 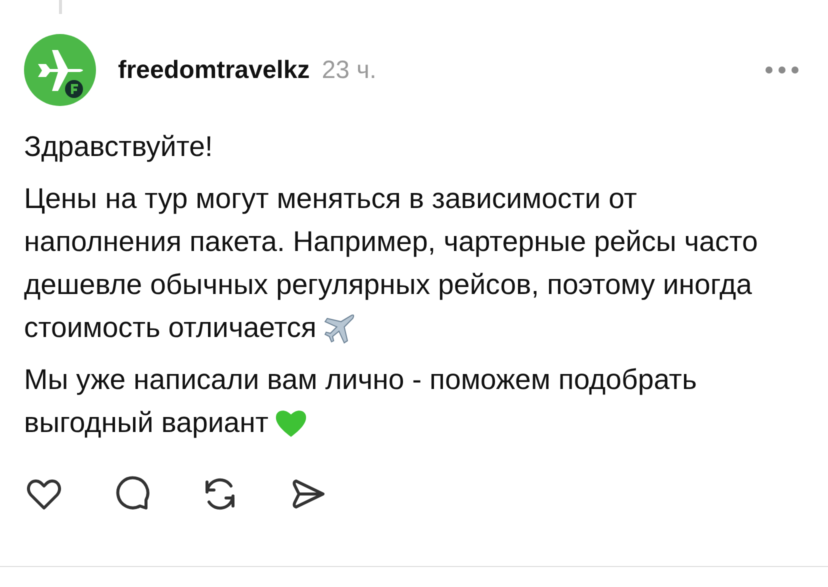 What do you see at coordinates (361, 402) in the screenshot?
I see `post-text: Мы уже написали вам лично - поможем подобрать выгодный вариант` at bounding box center [361, 402].